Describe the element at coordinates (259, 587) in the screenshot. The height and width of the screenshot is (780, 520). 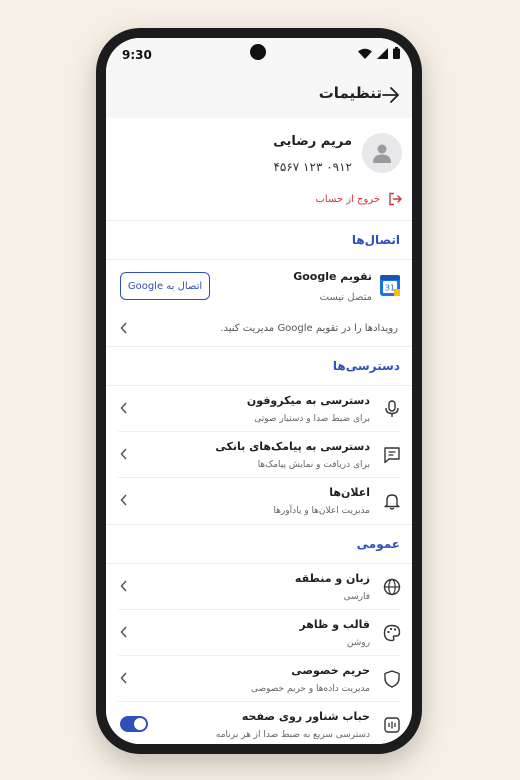
I see `language-region-row: زبان و منطقه فارسی` at that location.